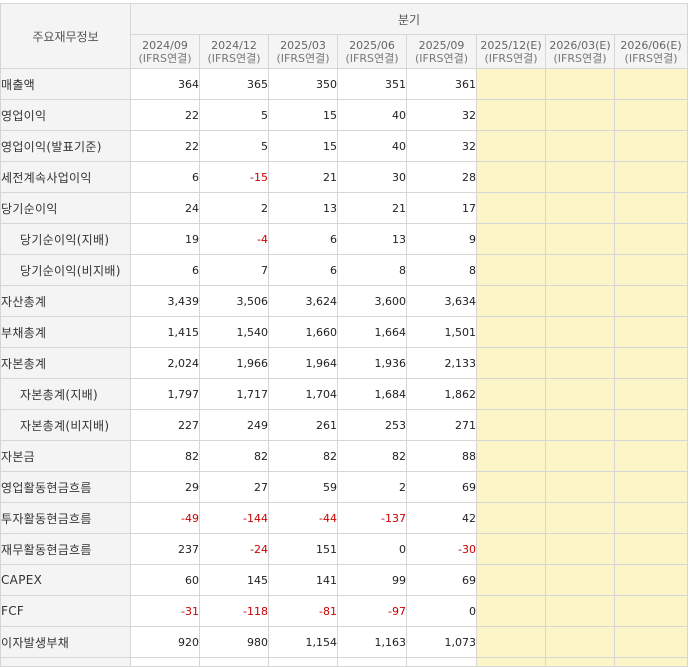 The width and height of the screenshot is (690, 667). Describe the element at coordinates (651, 51) in the screenshot. I see `period-header: 2026/06(E) (IFRS연결)` at that location.